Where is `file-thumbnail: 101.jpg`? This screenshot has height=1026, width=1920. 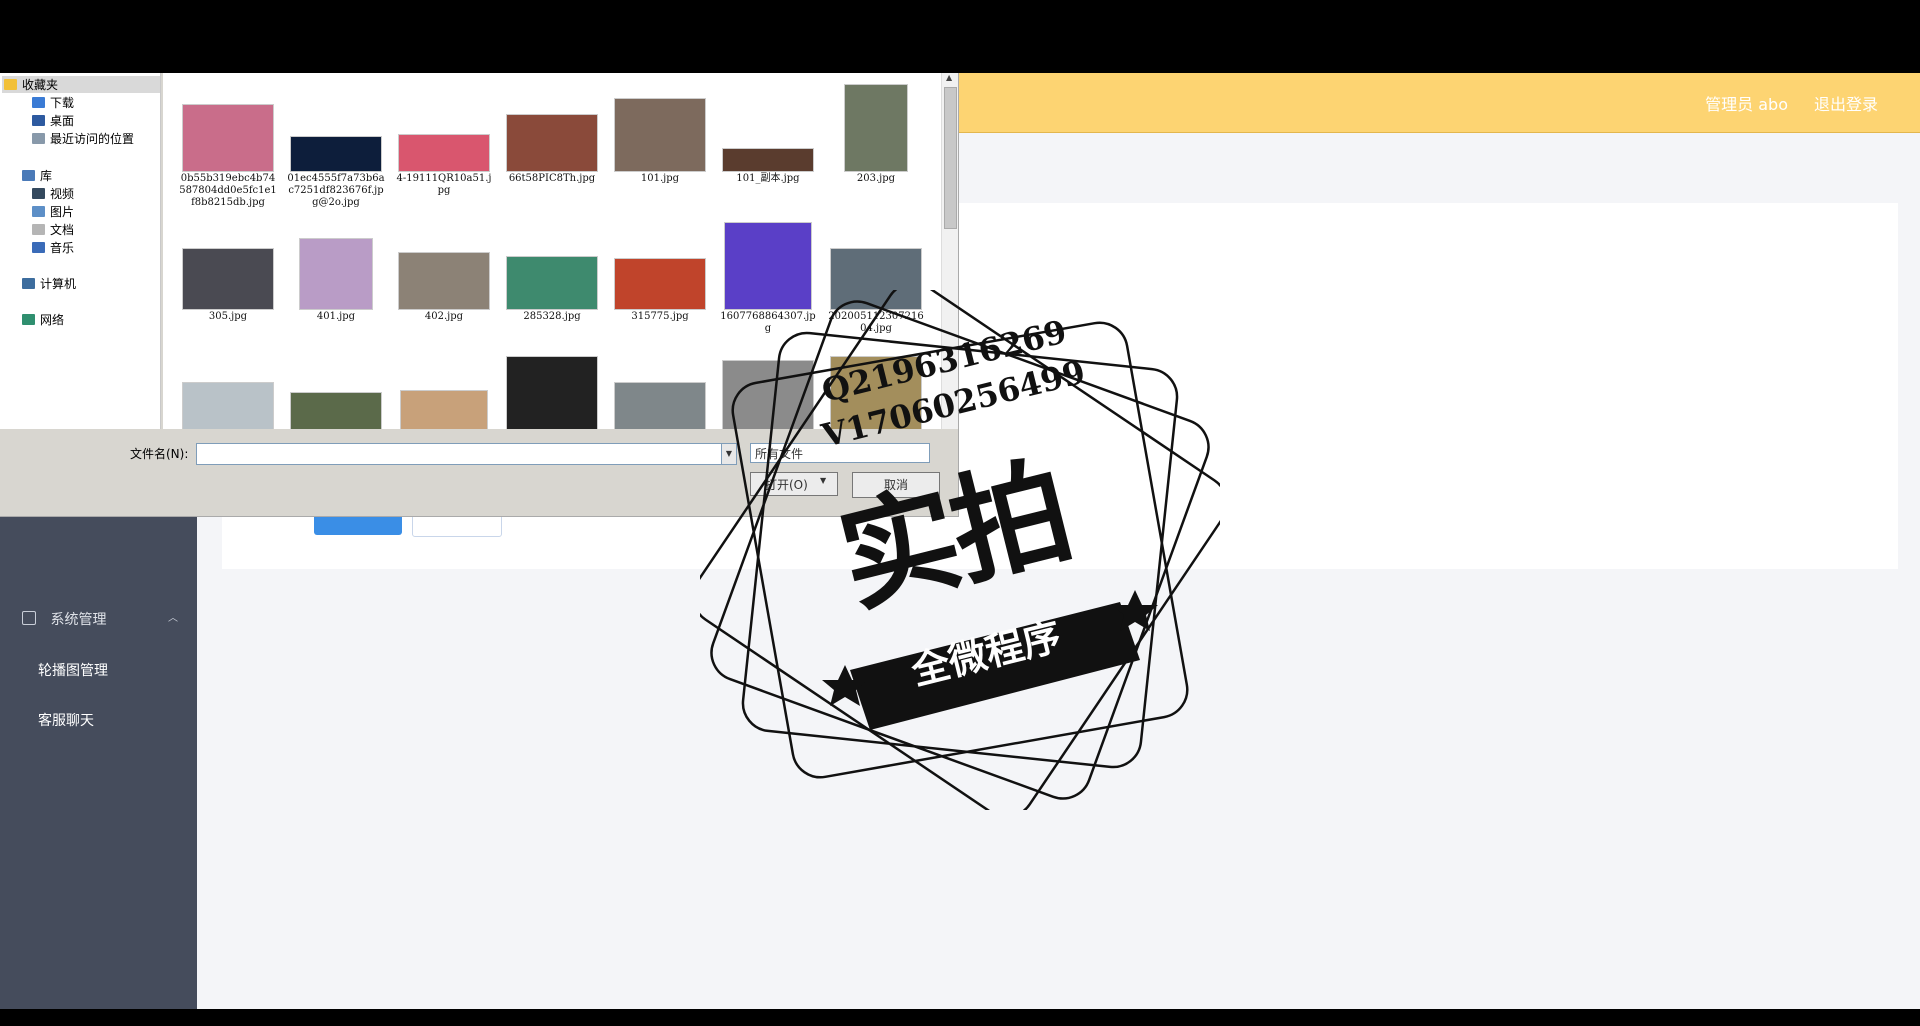
file-thumbnail: 101.jpg is located at coordinates (660, 141).